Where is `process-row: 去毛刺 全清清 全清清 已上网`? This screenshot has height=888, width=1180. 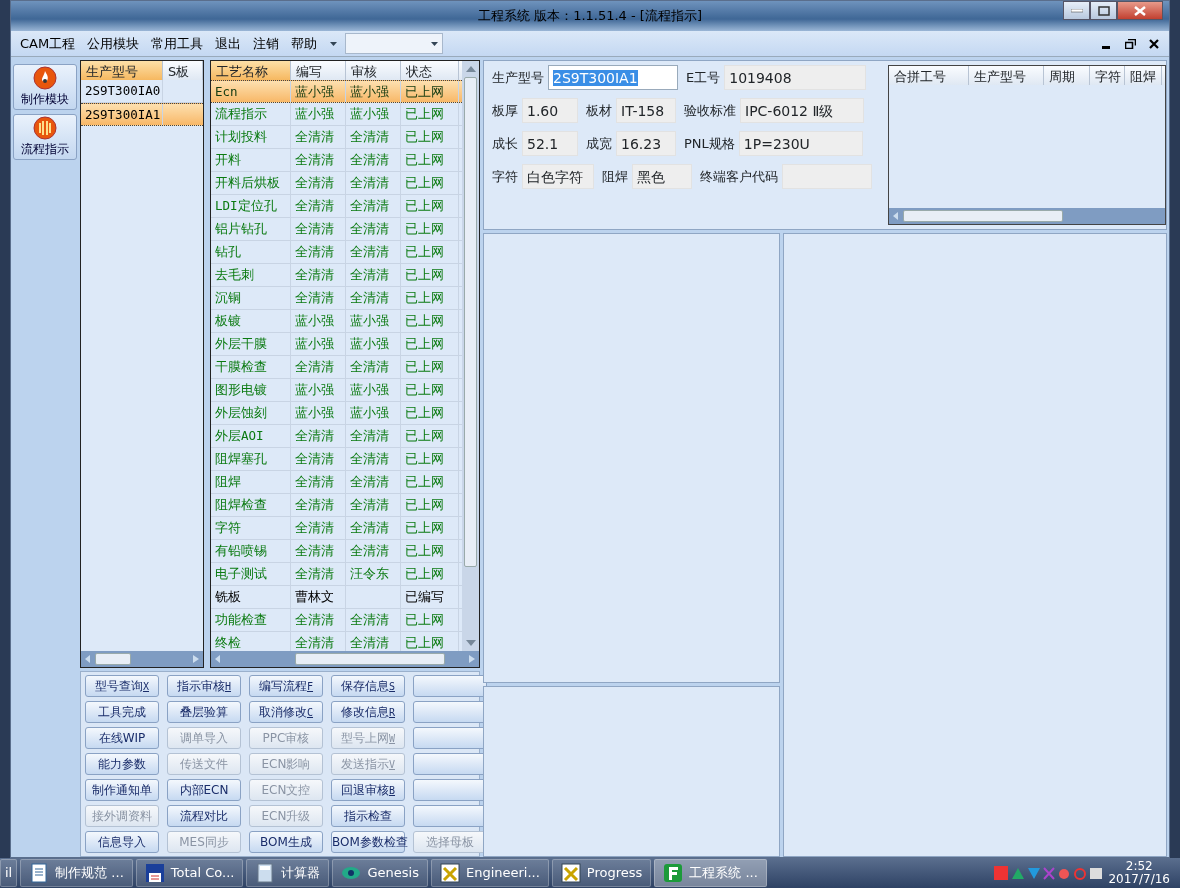
process-row: 去毛刺 全清清 全清清 已上网 is located at coordinates (336, 275).